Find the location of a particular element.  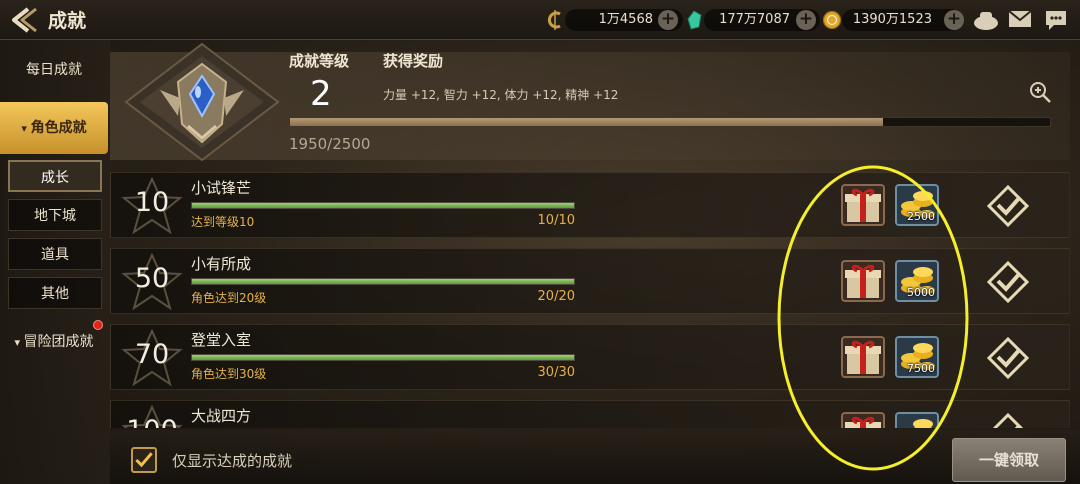

achievement-points: 100 is located at coordinates (152, 421).